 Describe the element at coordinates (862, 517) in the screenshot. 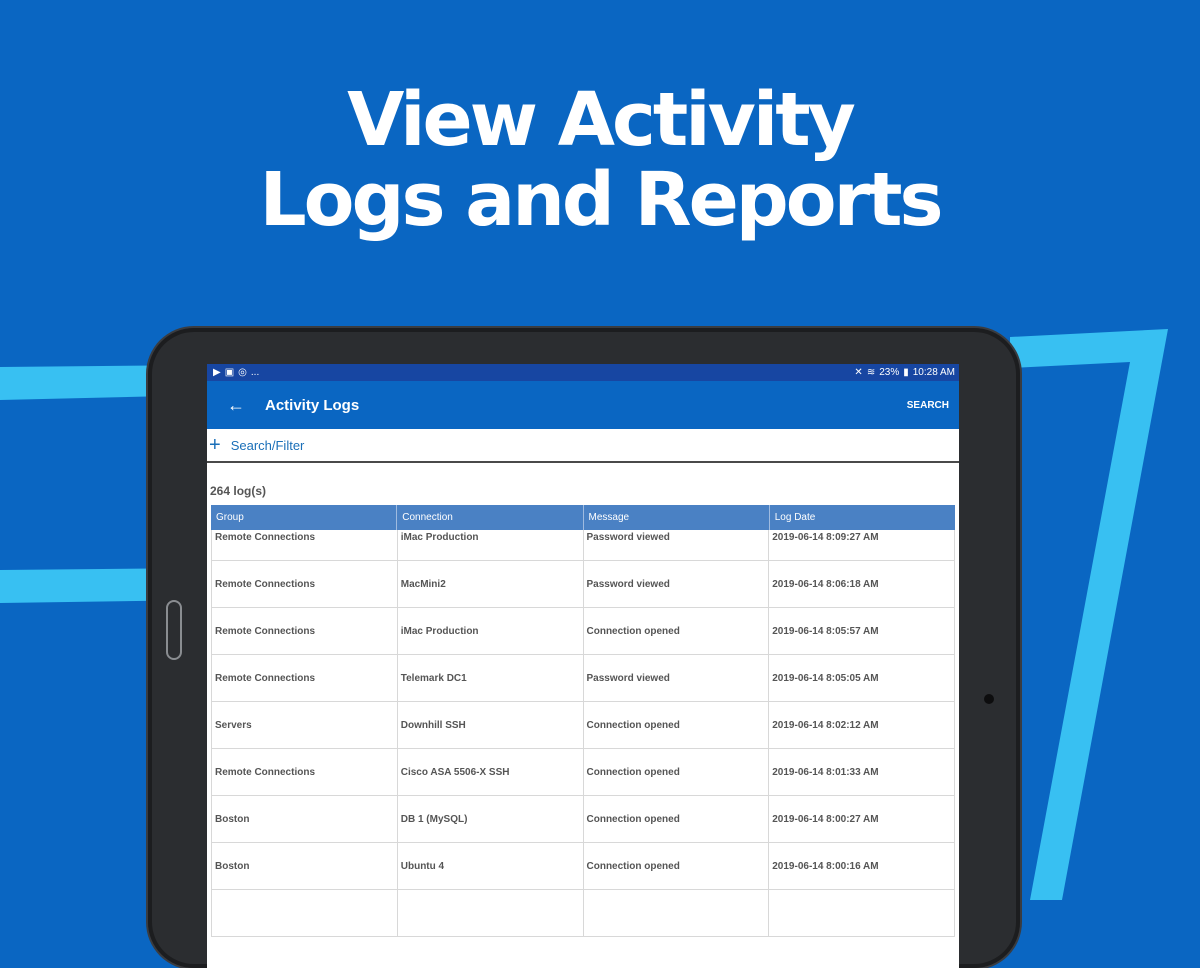

I see `column-header-log-date: Log Date` at that location.